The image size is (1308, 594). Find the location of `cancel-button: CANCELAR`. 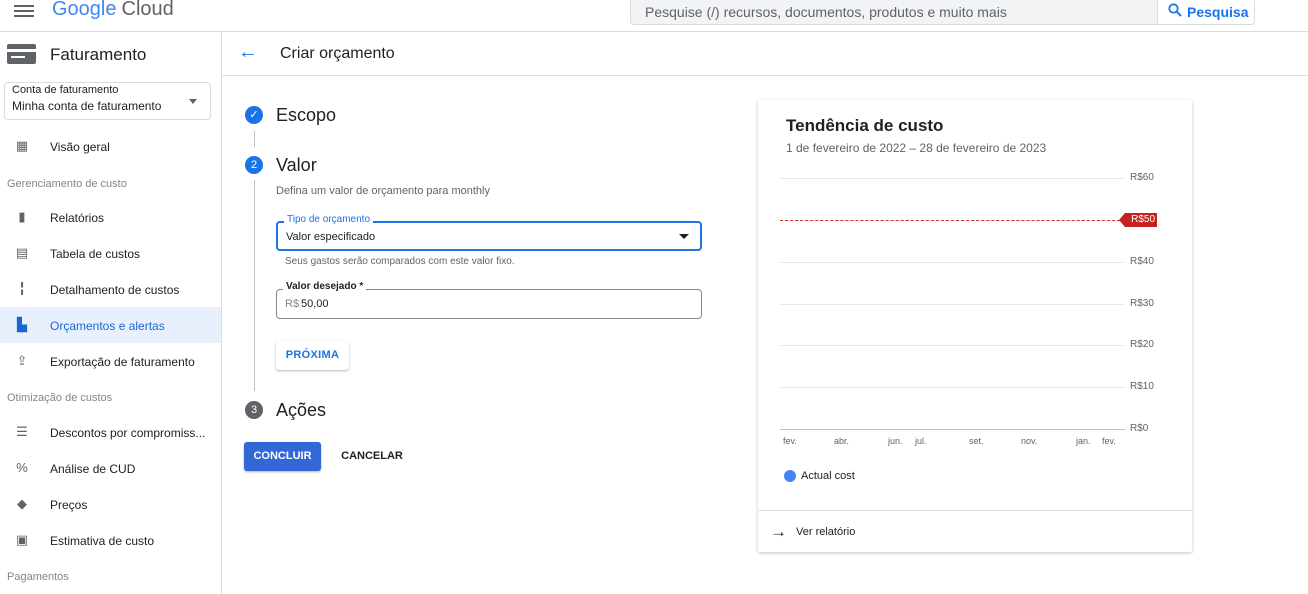

cancel-button: CANCELAR is located at coordinates (372, 456).